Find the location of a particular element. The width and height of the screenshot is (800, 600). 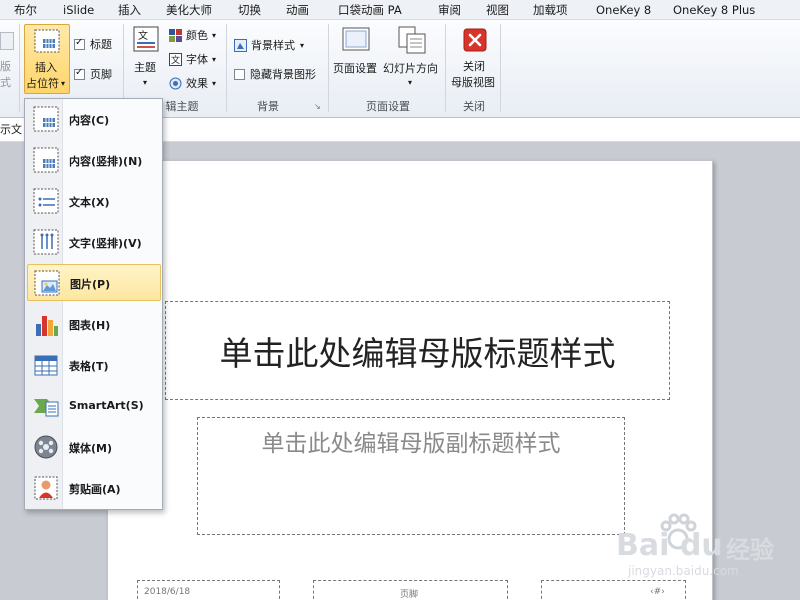

dialog-launcher-icon: ↘ is located at coordinates (317, 106).